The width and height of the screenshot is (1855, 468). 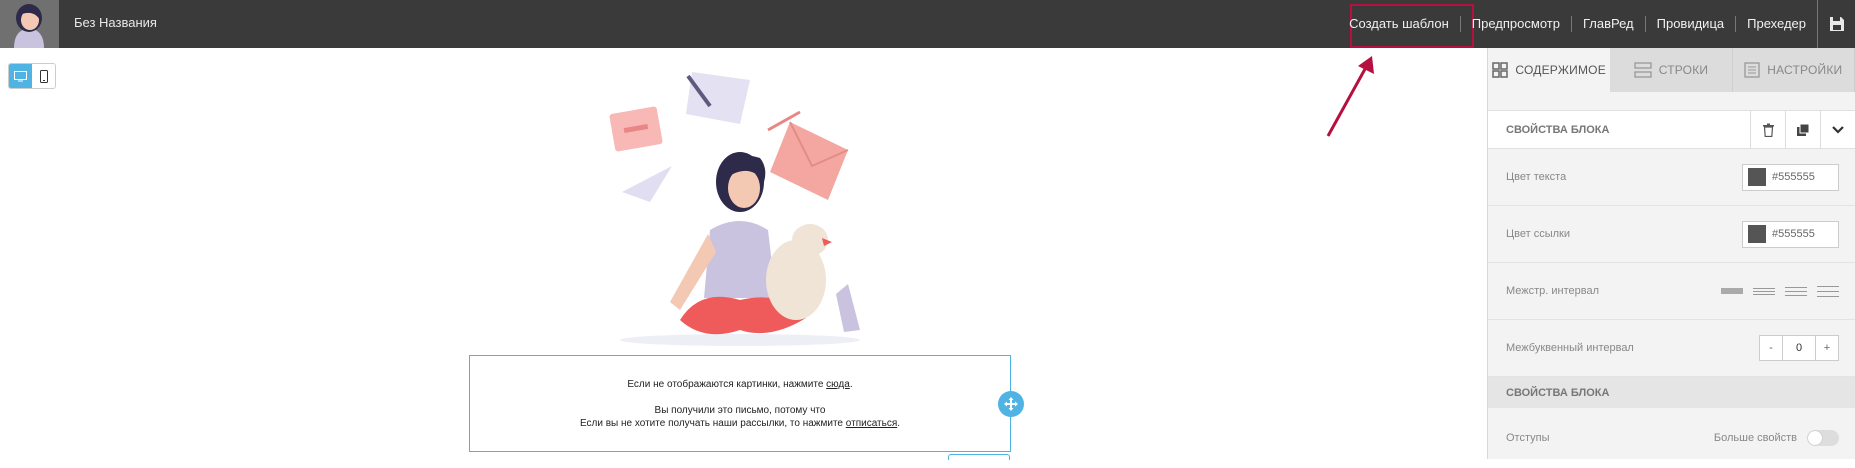 I want to click on save-button, so click(x=1836, y=24).